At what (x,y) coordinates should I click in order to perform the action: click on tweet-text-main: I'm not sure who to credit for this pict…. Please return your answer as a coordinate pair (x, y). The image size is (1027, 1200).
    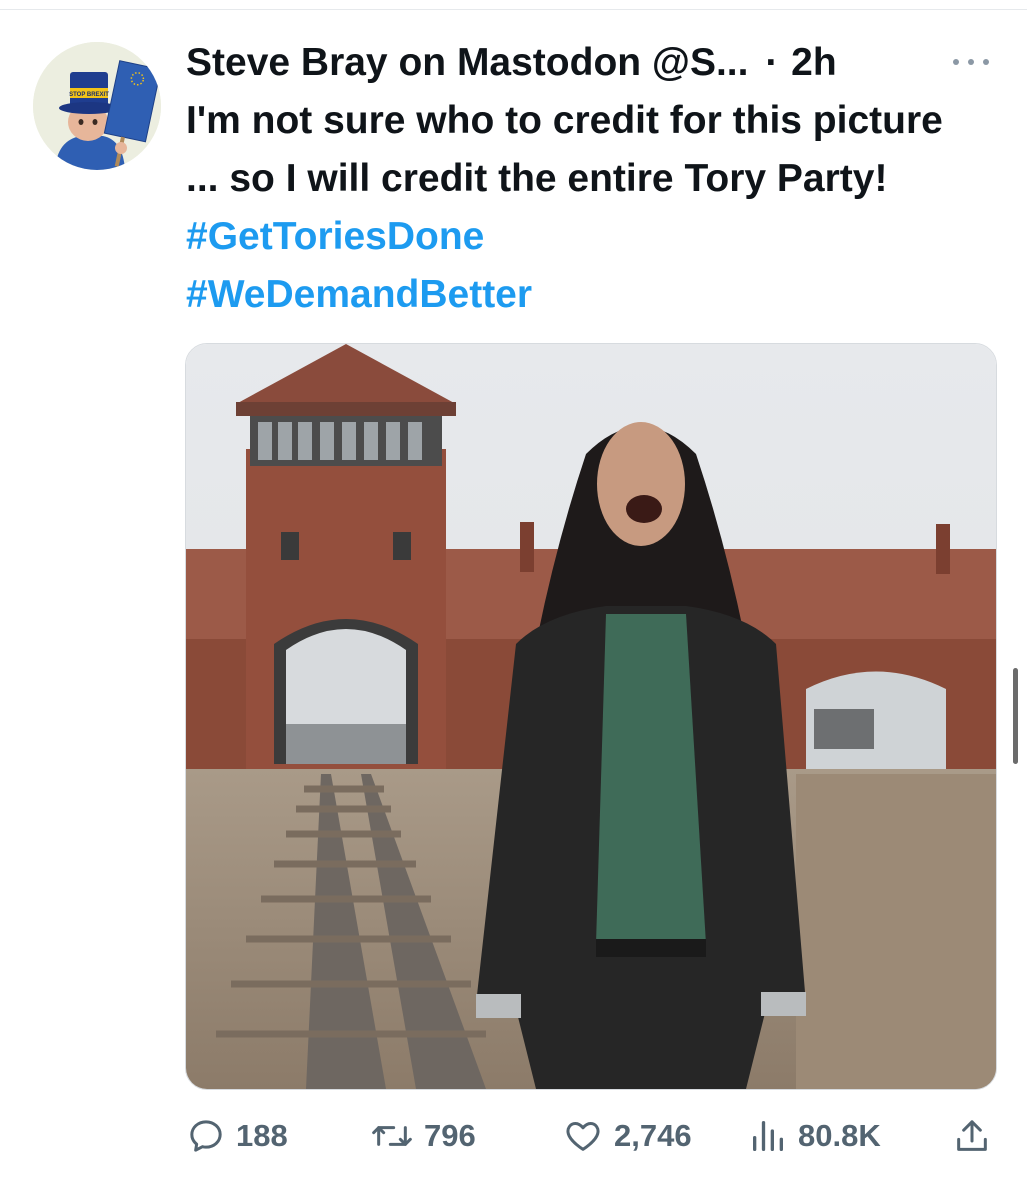
    Looking at the image, I should click on (564, 149).